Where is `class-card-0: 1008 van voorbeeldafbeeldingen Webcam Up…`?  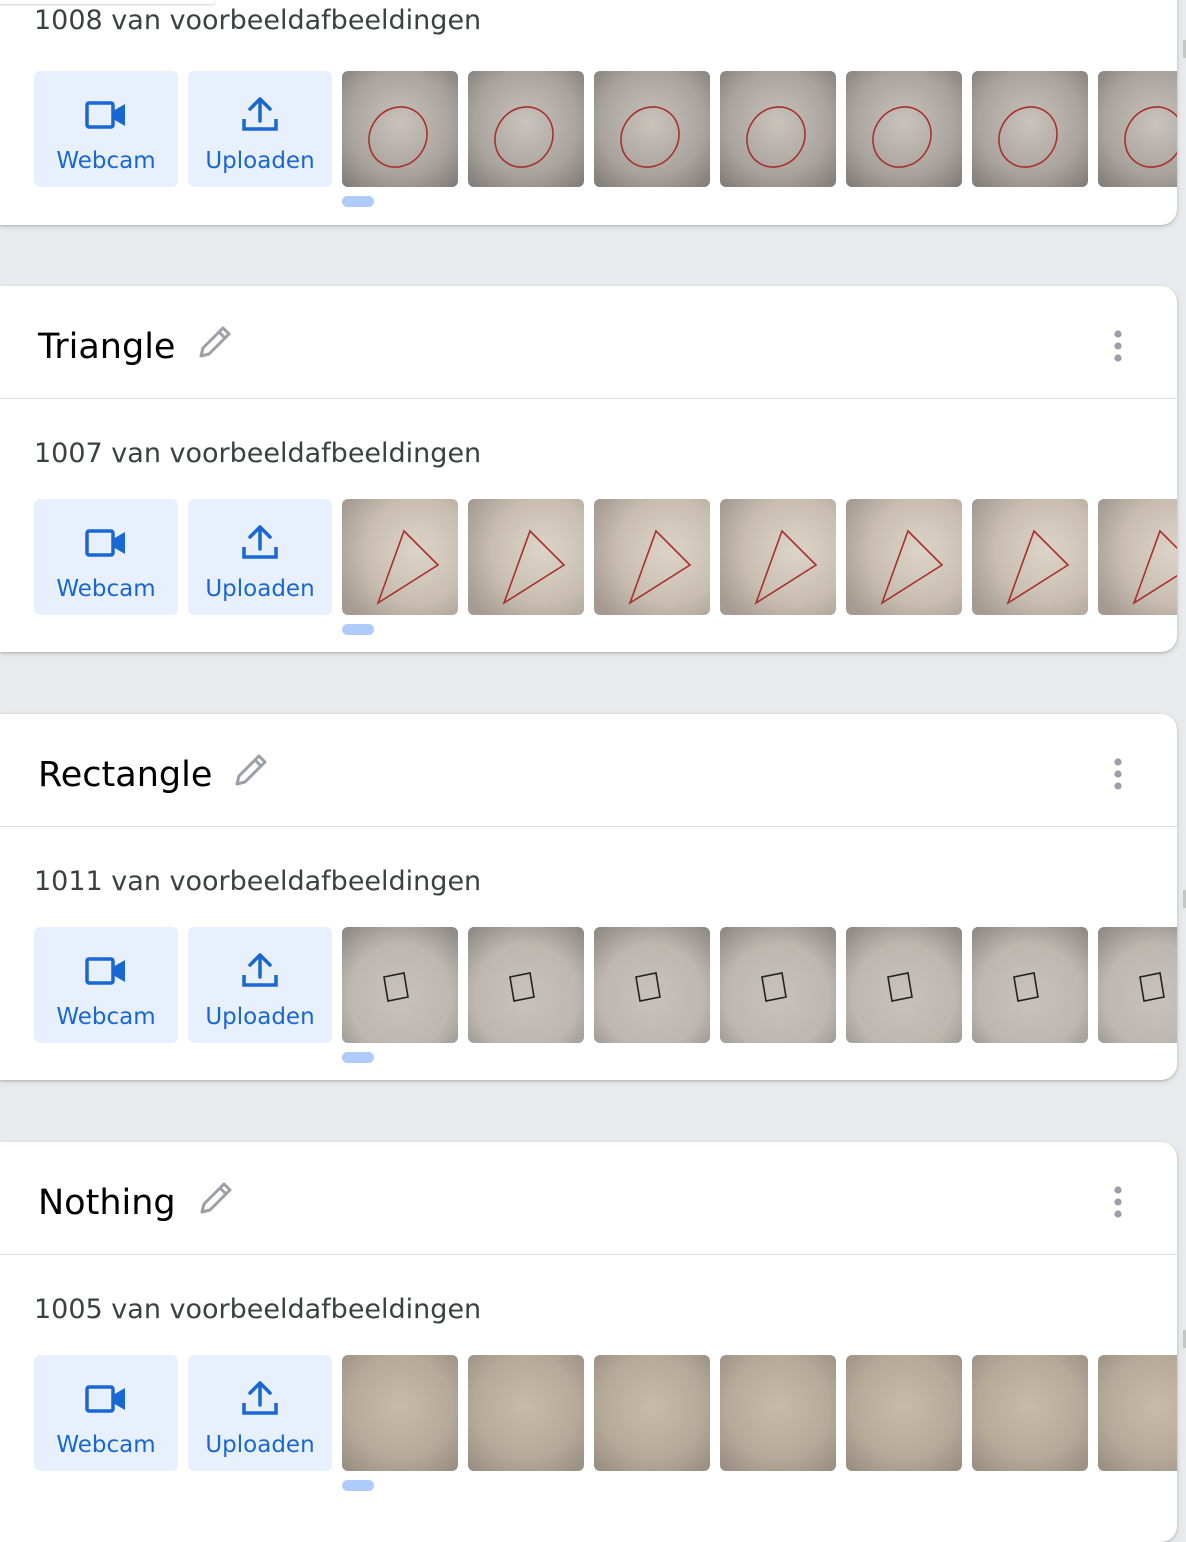
class-card-0: 1008 van voorbeeldafbeeldingen Webcam Up… is located at coordinates (588, 112).